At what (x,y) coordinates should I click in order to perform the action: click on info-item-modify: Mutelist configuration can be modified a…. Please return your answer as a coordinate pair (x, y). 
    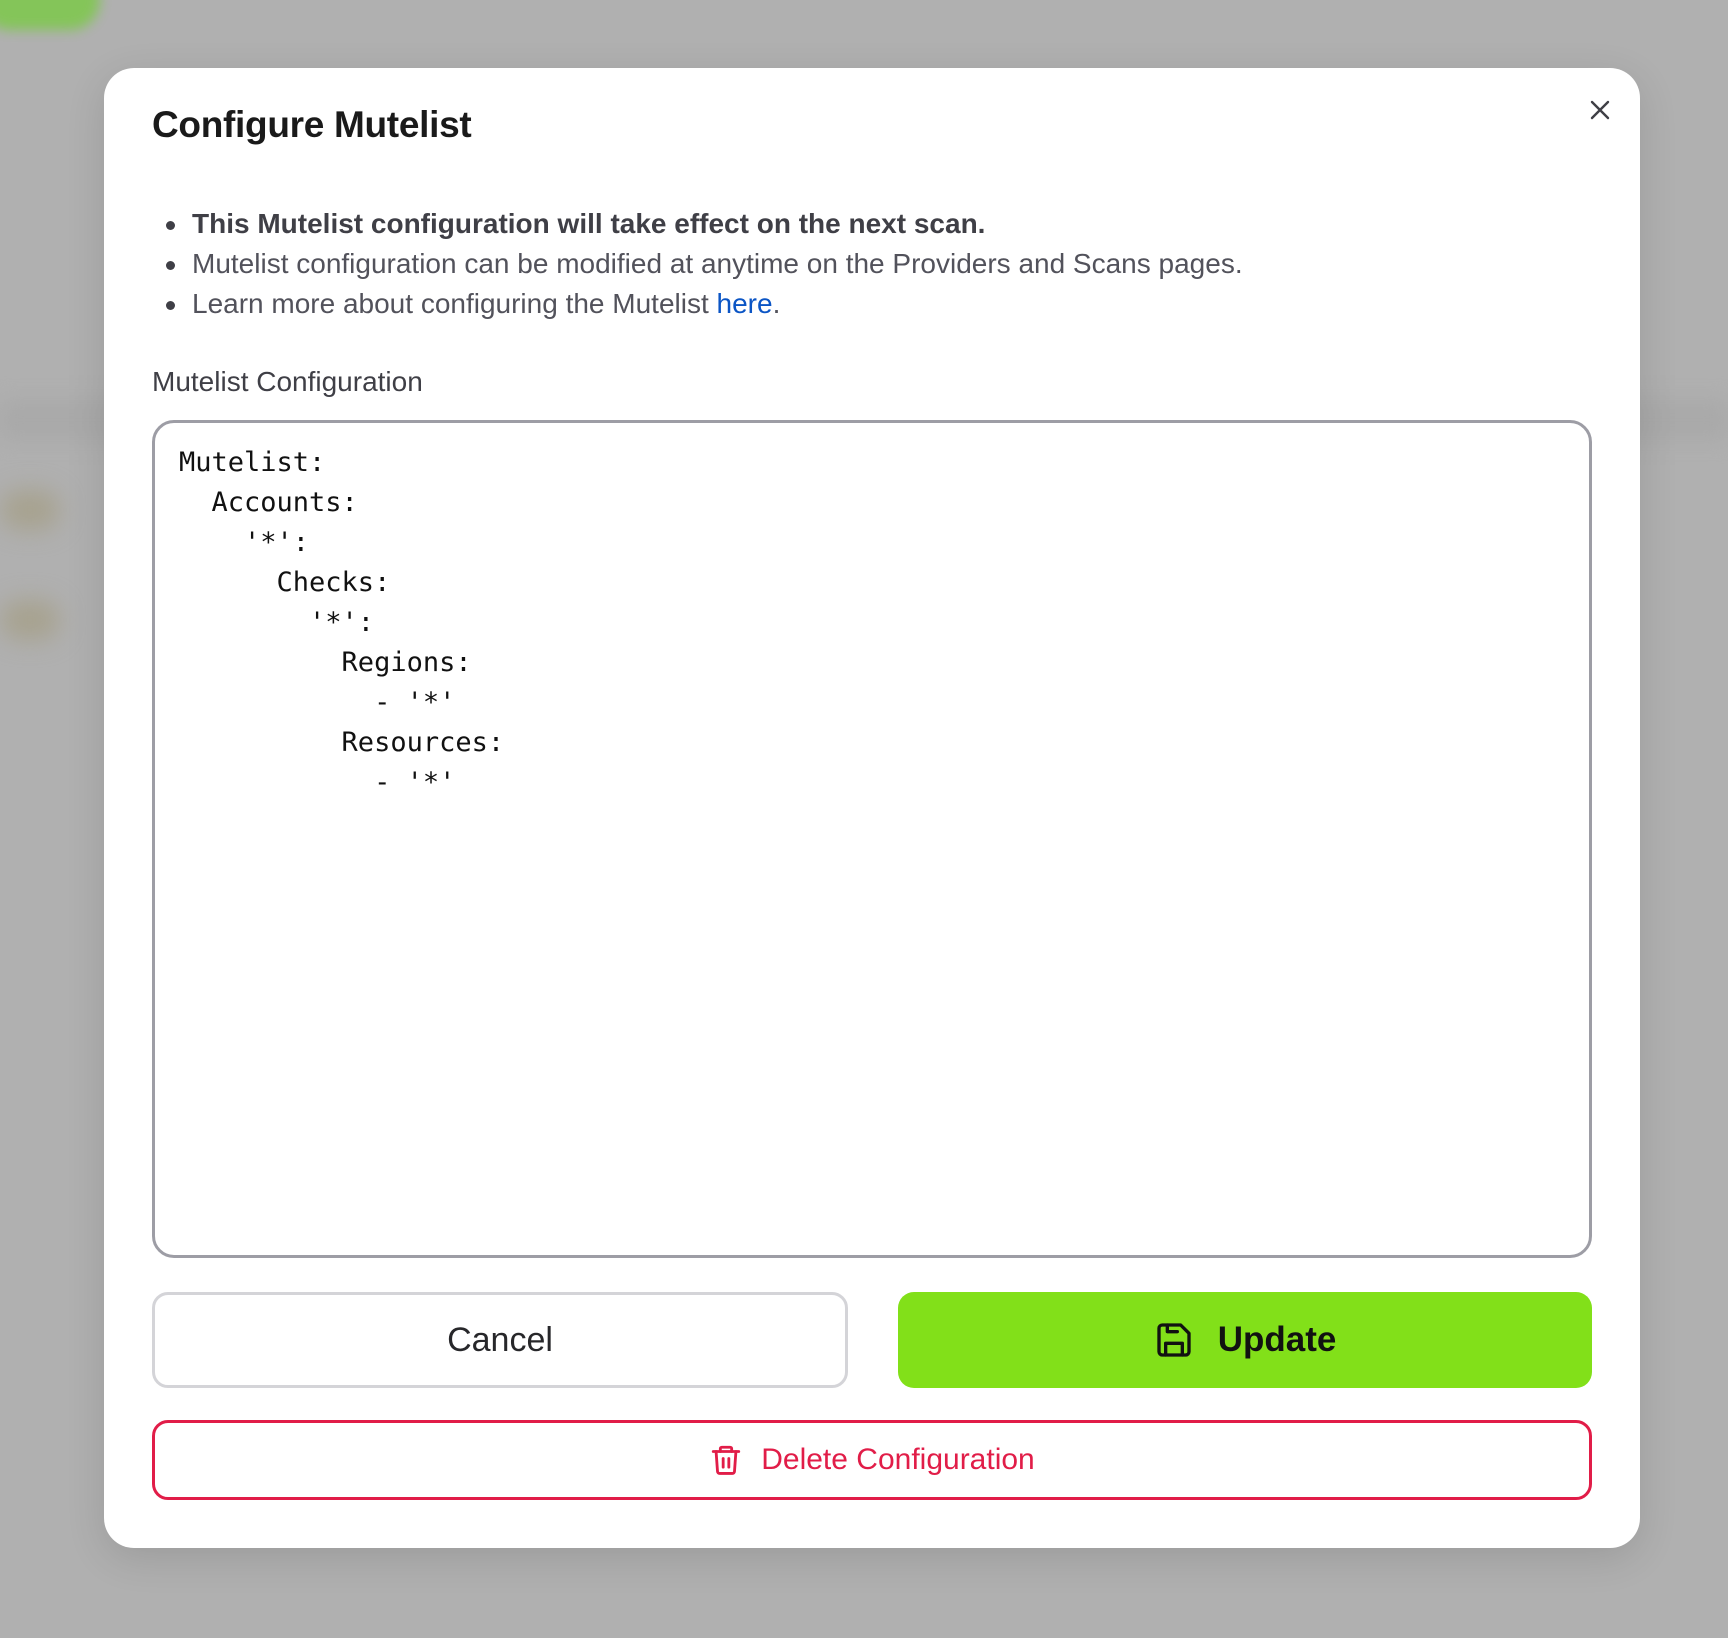
    Looking at the image, I should click on (862, 264).